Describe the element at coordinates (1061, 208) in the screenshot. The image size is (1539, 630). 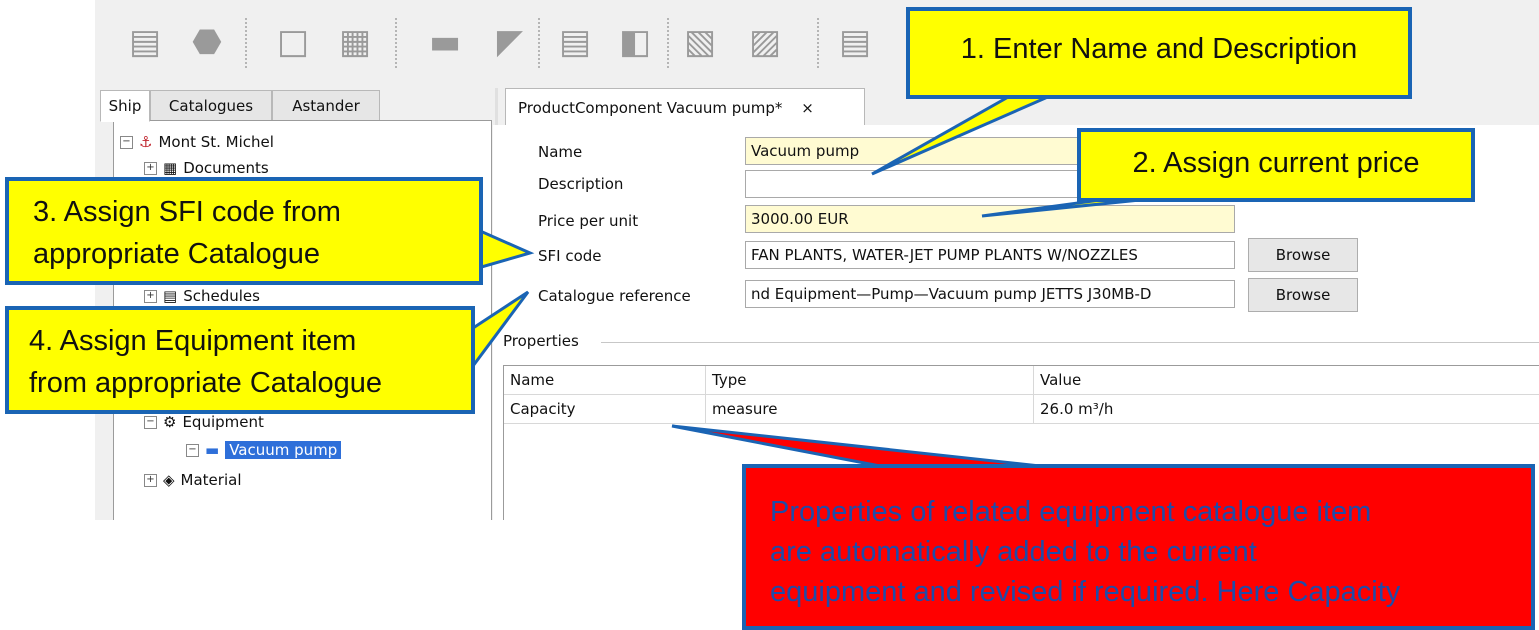
I see `callout-2-pointer` at that location.